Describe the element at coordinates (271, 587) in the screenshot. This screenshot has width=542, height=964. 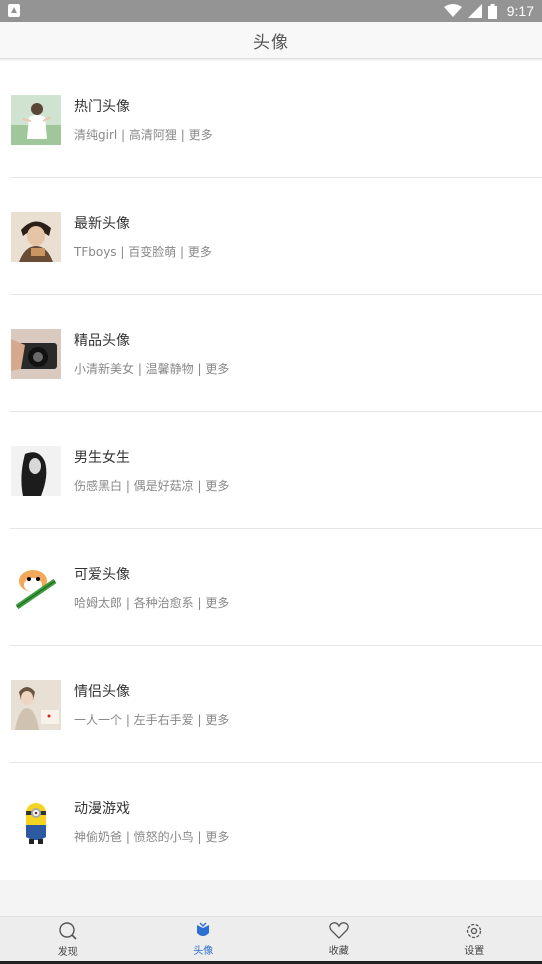
I see `list-item-cute: 可爱头像 哈姆太郎 | 各种治愈系 | 更多` at that location.